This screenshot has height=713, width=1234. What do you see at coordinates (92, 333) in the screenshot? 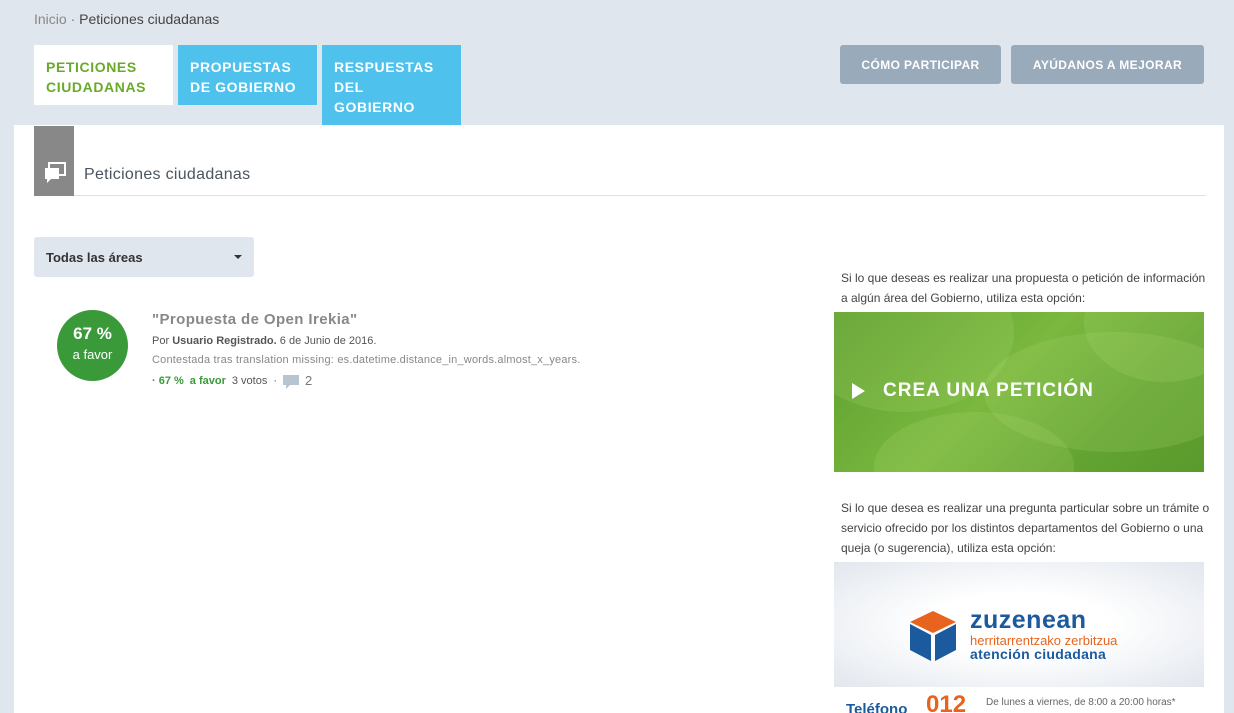
I see `vote-percentage: 67 %` at bounding box center [92, 333].